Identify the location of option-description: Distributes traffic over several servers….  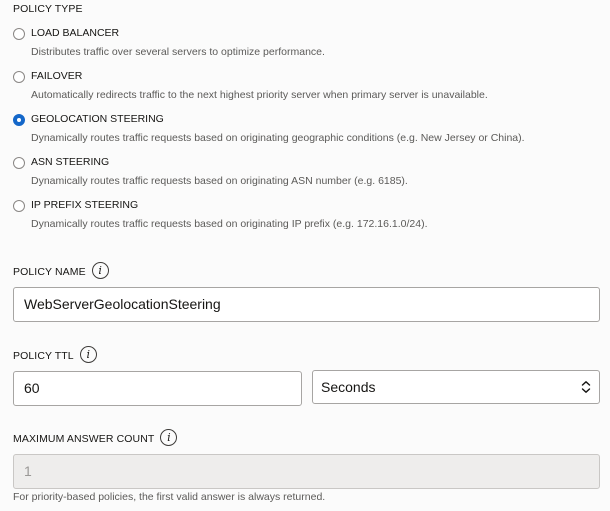
(178, 52).